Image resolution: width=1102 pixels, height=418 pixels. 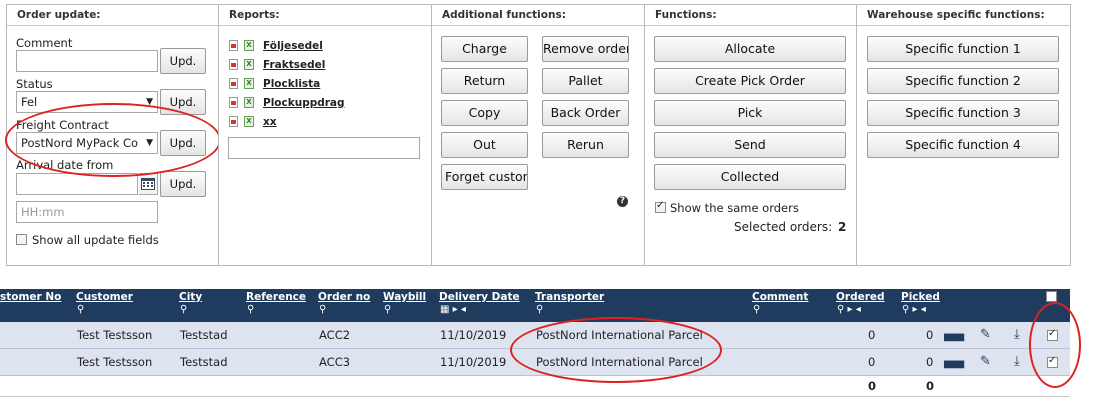 I want to click on allocate-button: Allocate, so click(x=750, y=49).